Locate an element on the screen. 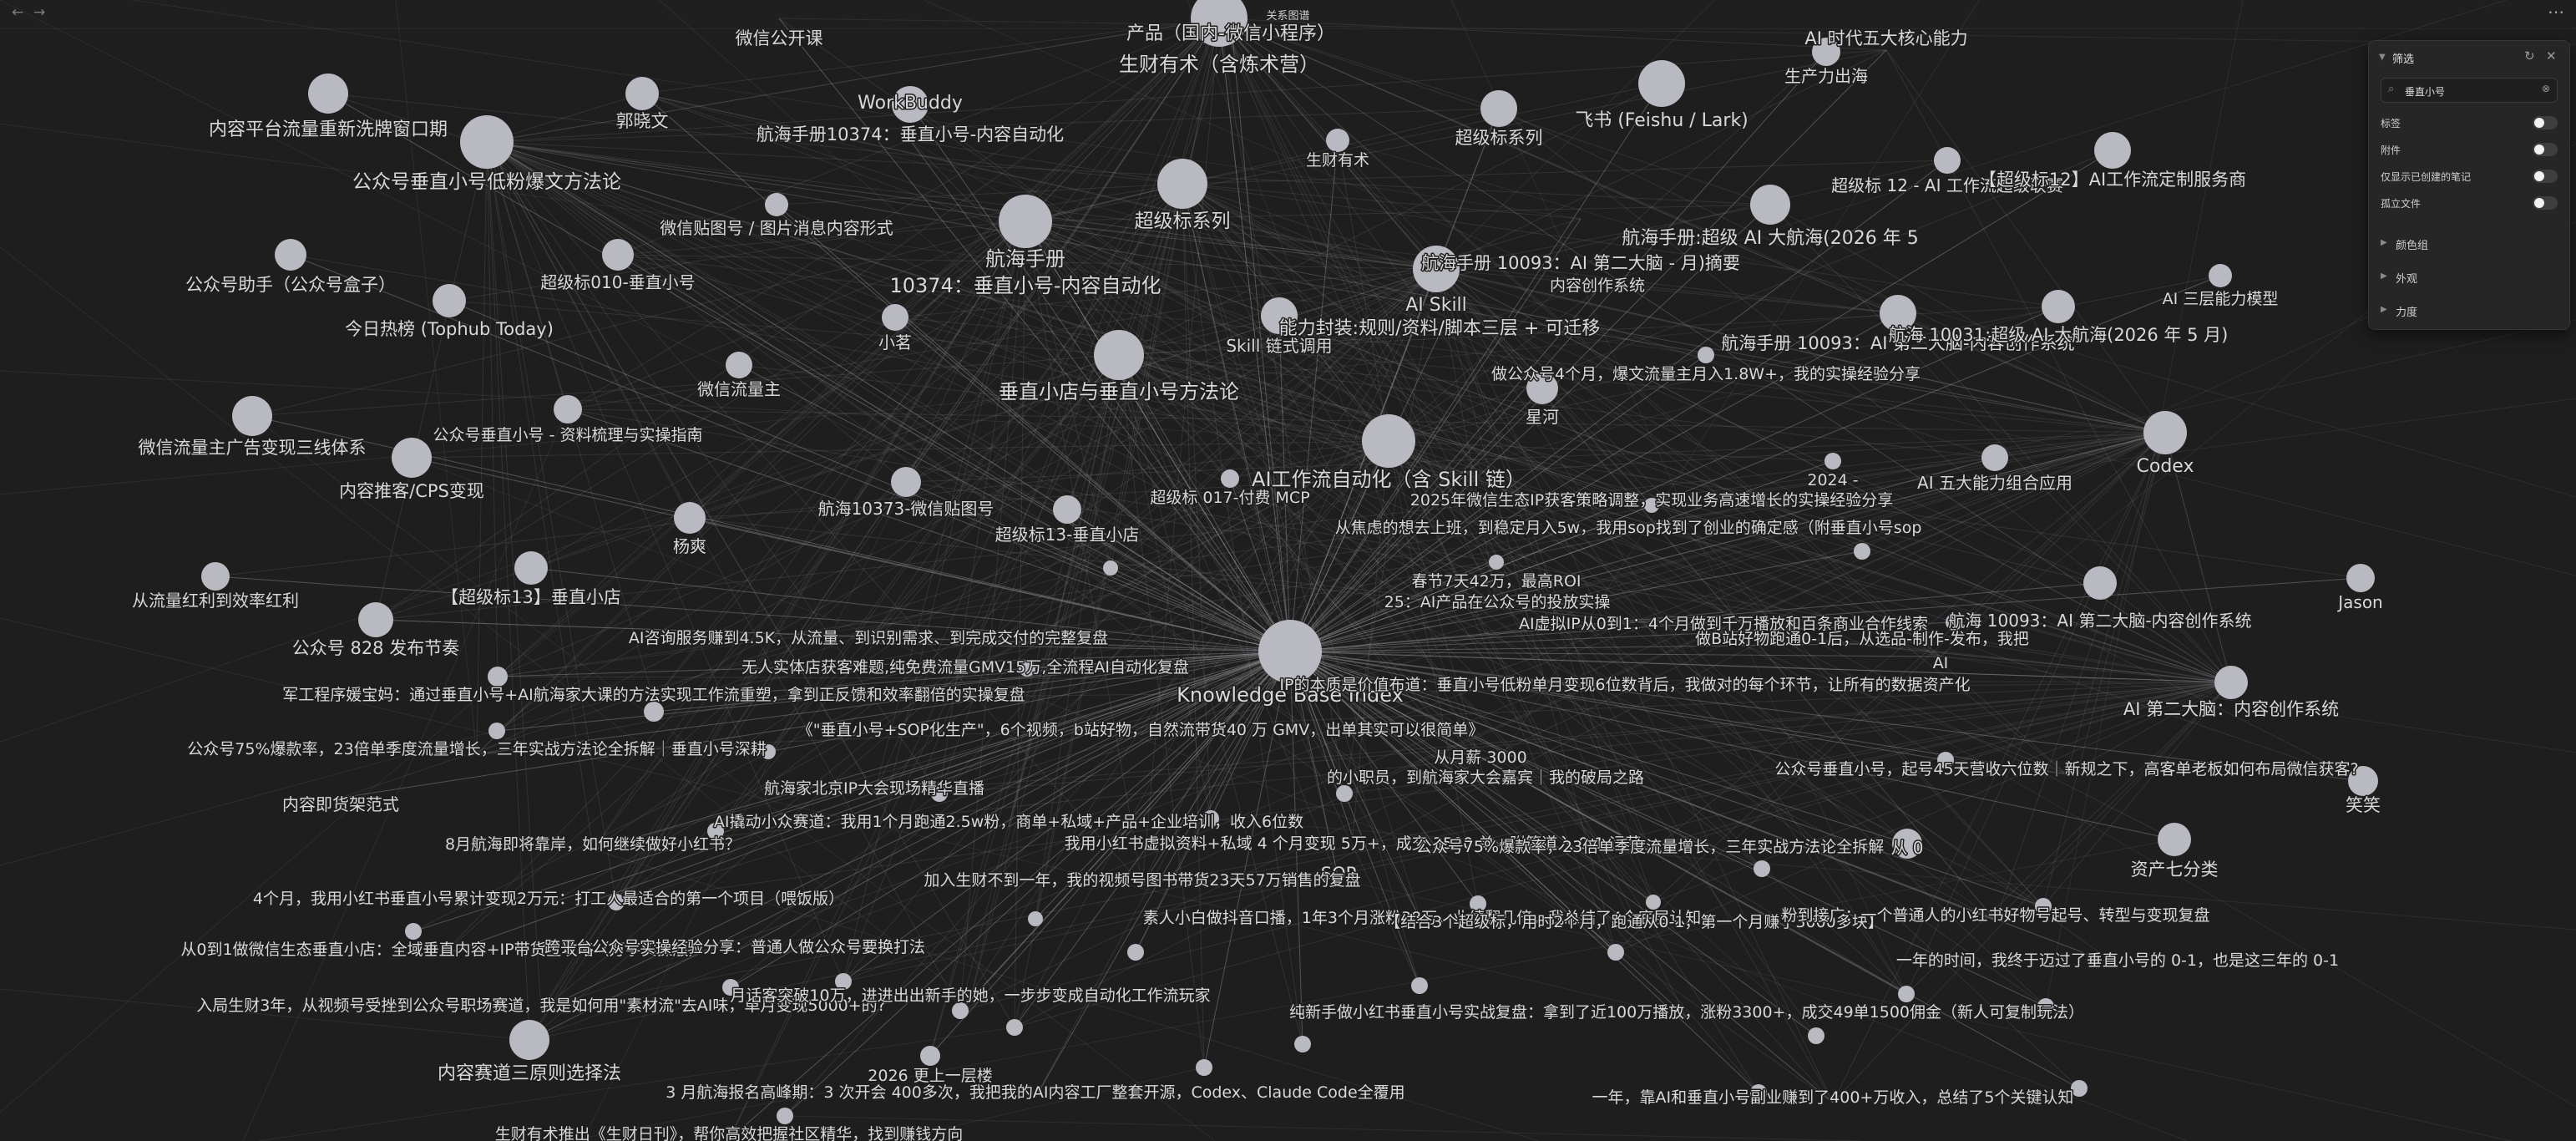  section-display: ▶ 外观 is located at coordinates (2469, 275).